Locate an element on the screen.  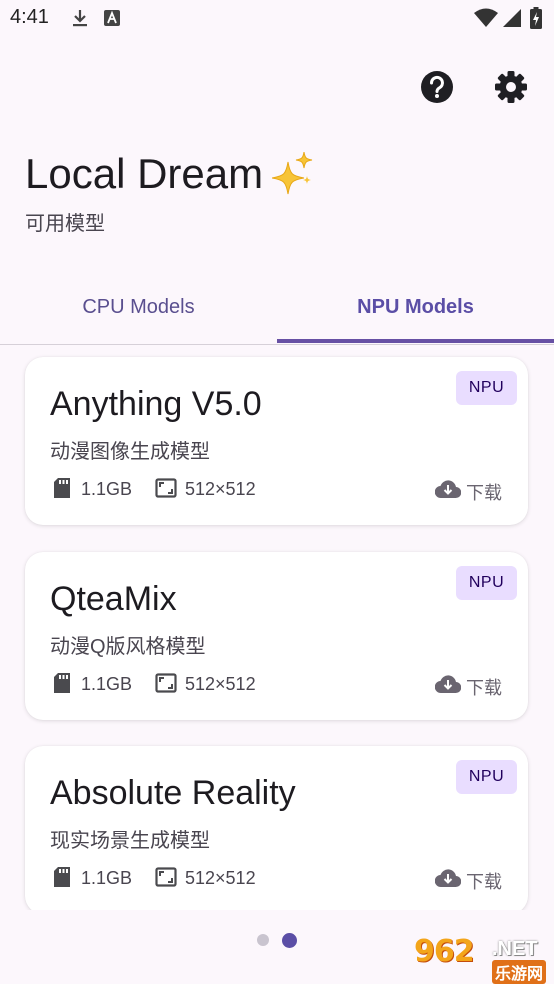
settings-button is located at coordinates (511, 87).